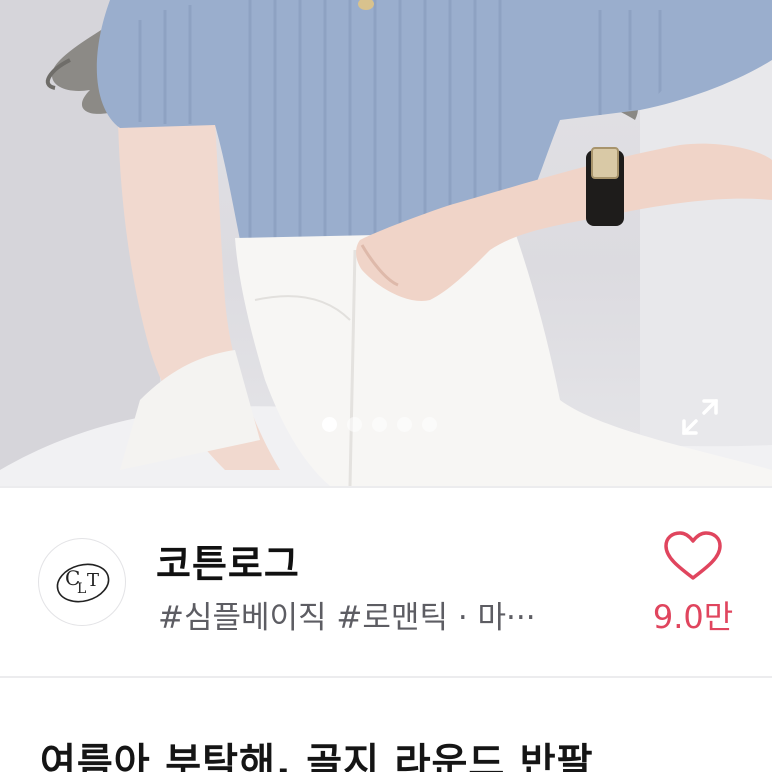  I want to click on carousel-indicators, so click(379, 424).